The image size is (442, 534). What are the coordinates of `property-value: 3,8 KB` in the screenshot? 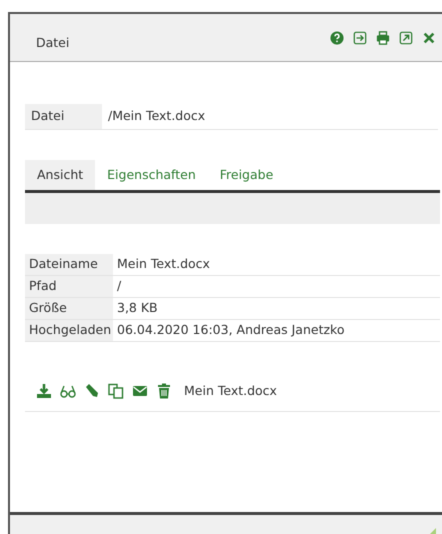 It's located at (137, 307).